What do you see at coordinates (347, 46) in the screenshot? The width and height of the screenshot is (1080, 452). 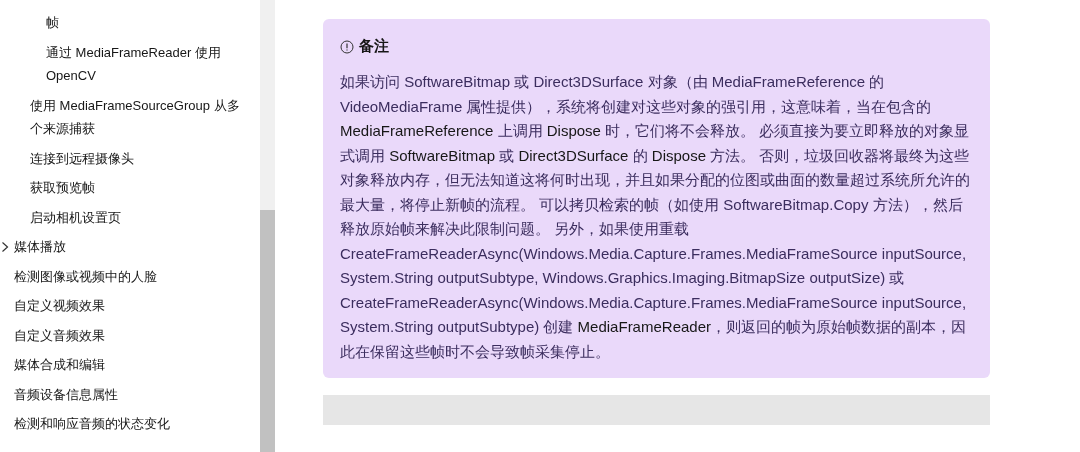 I see `info-icon` at bounding box center [347, 46].